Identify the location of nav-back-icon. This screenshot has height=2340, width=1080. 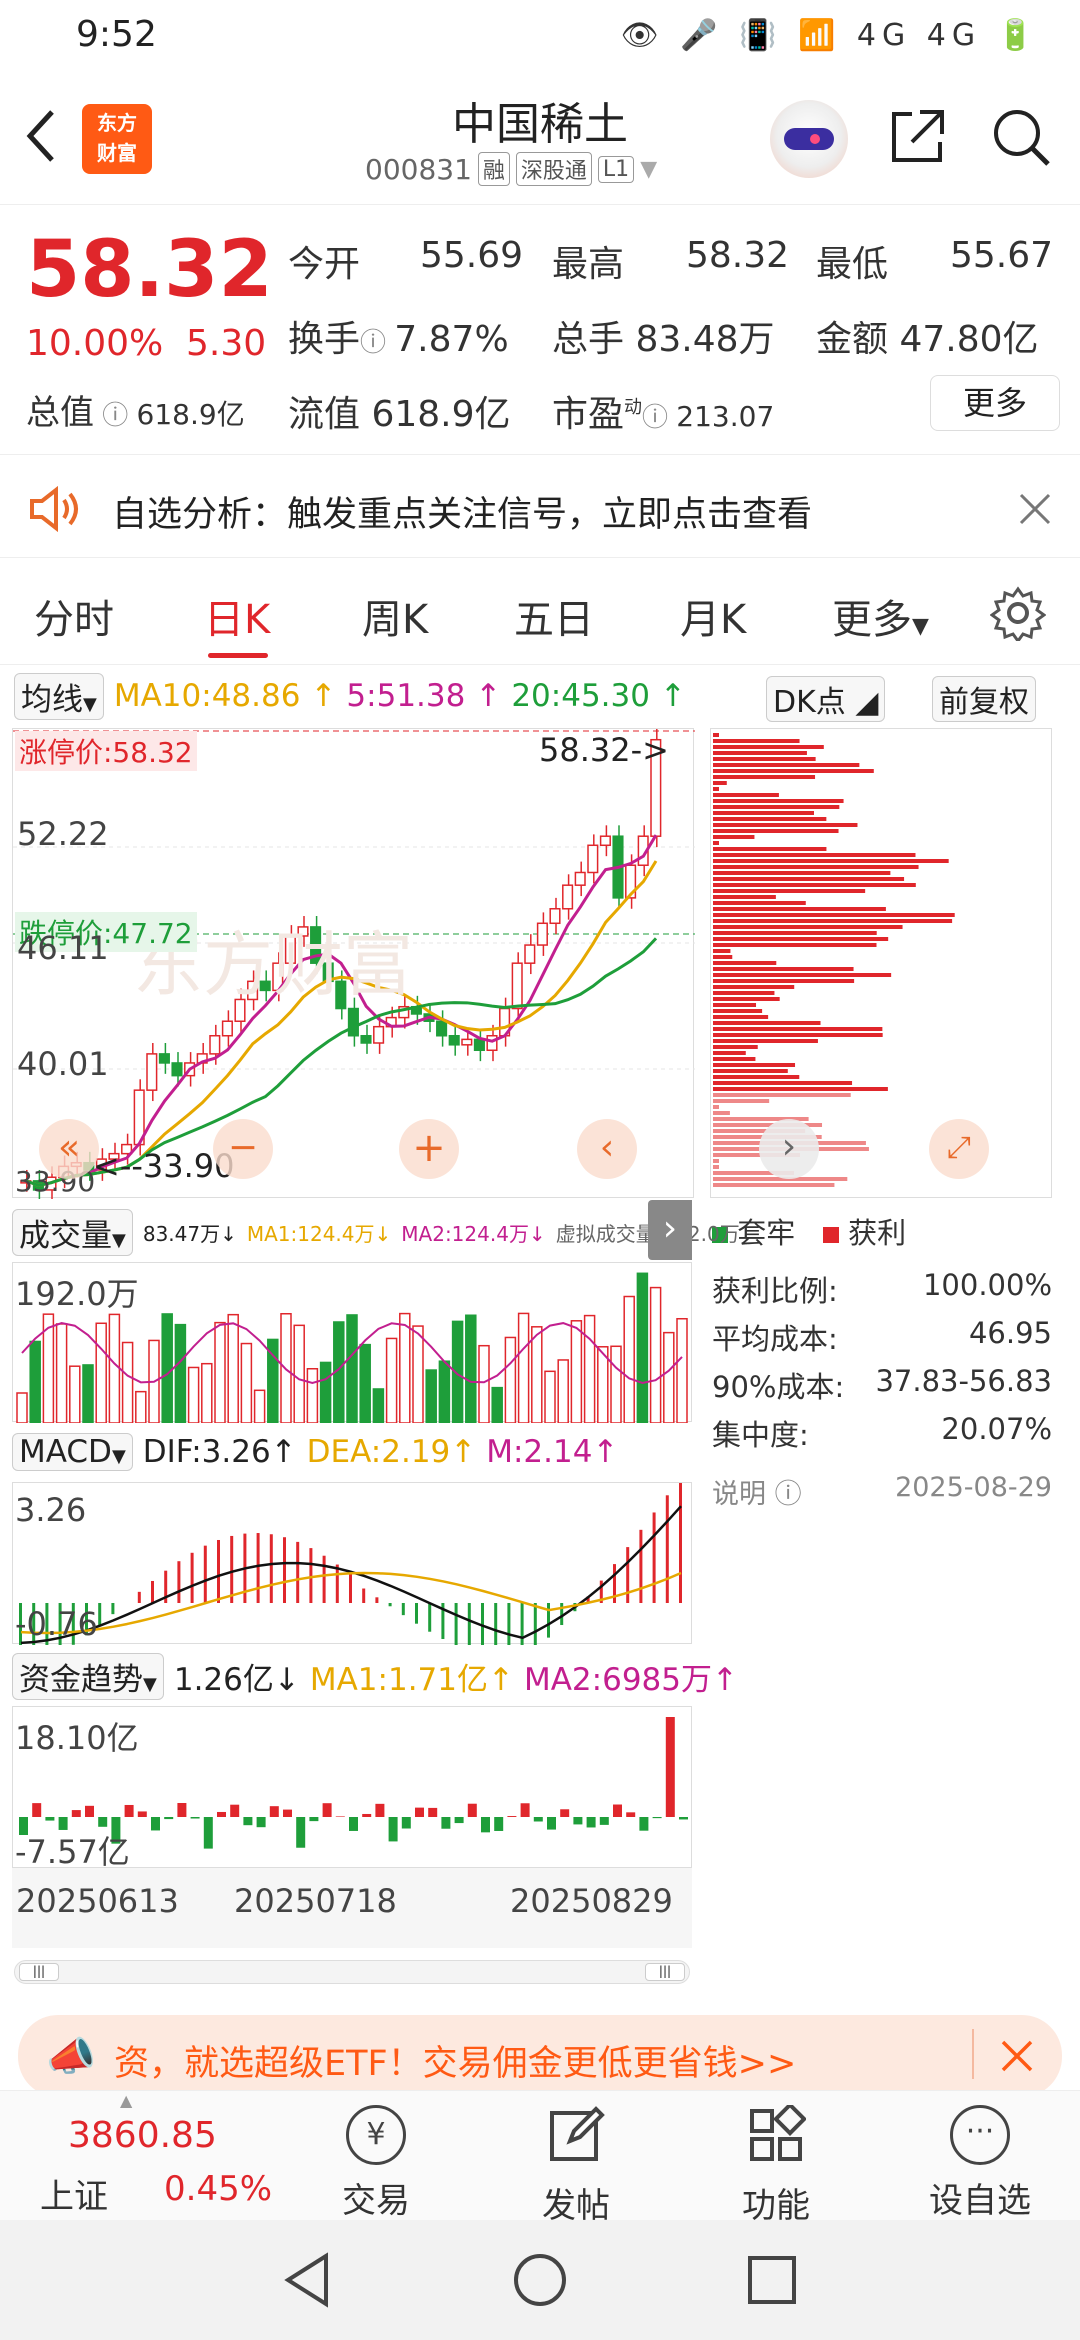
(307, 2280).